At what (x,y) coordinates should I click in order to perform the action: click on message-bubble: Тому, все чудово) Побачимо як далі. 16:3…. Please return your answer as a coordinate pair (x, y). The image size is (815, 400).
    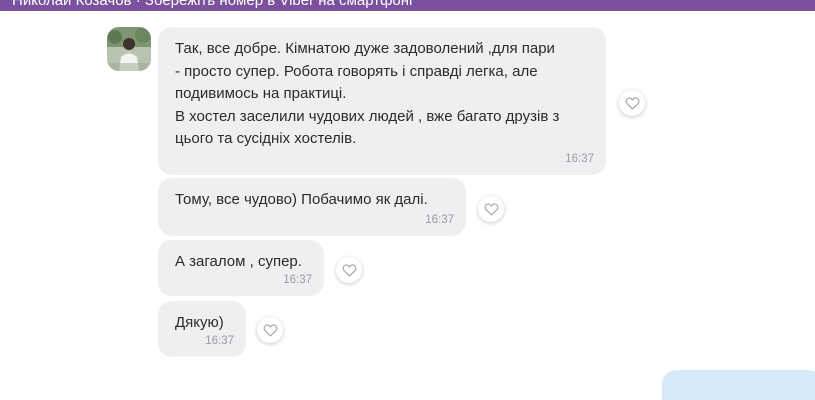
    Looking at the image, I should click on (312, 207).